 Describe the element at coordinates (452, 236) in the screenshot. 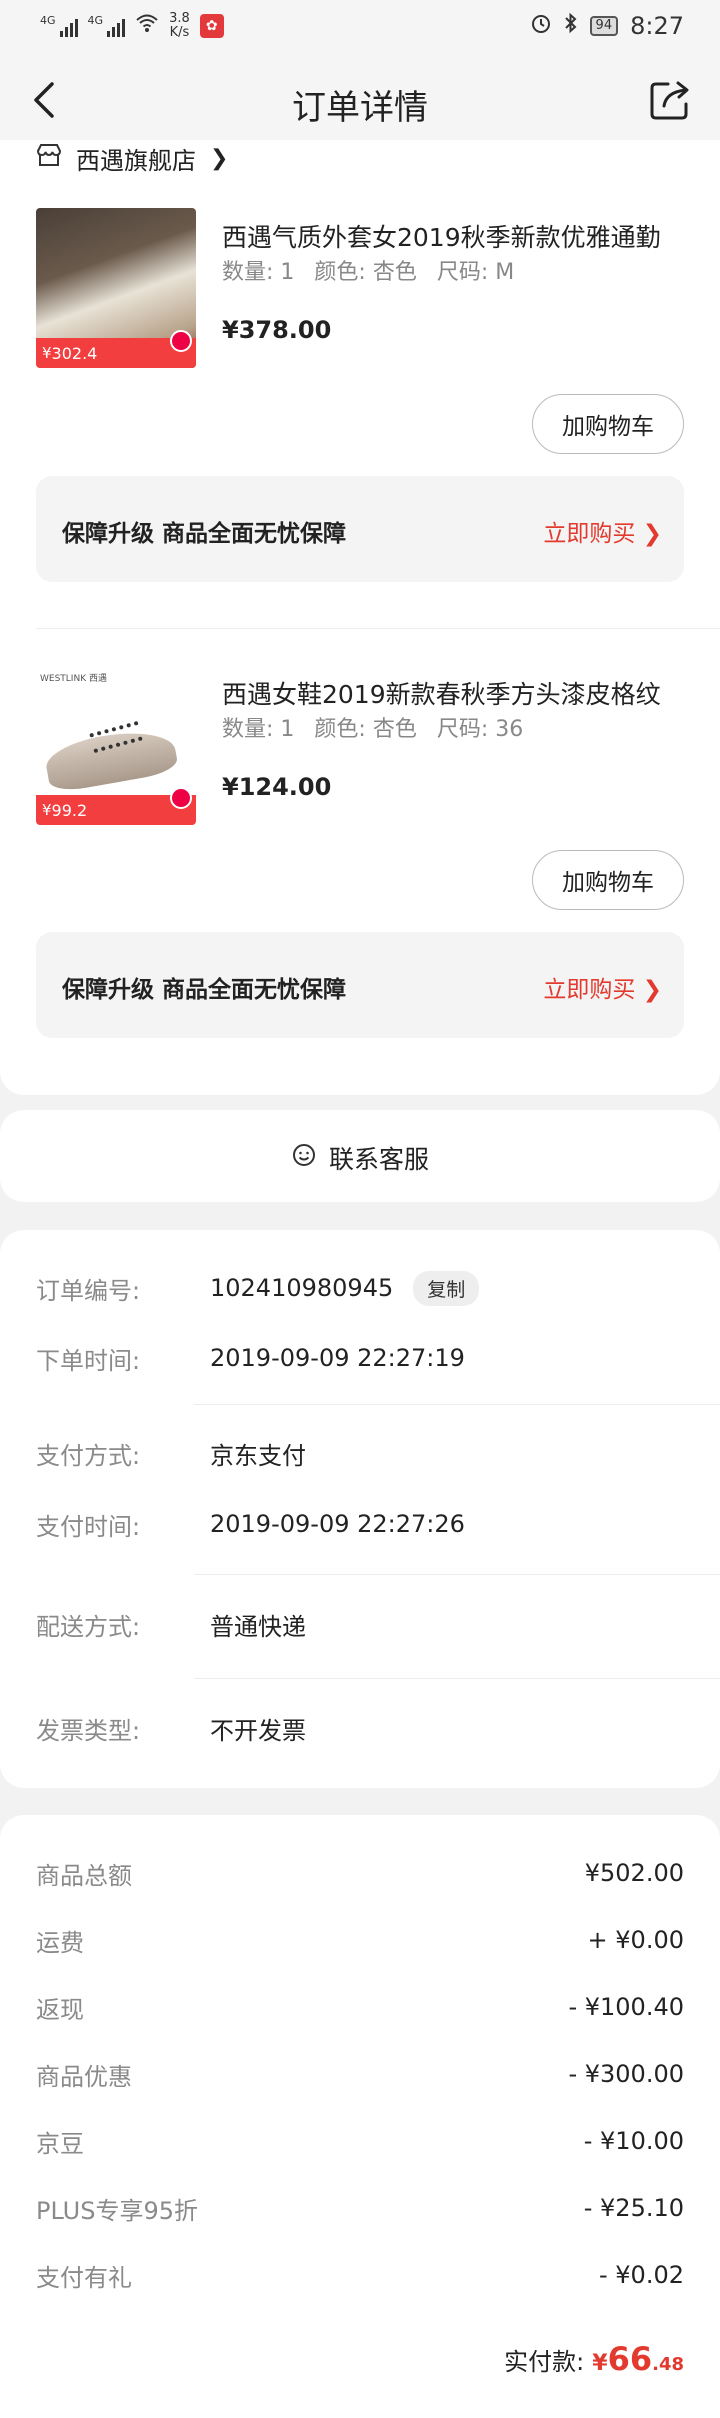

I see `product-title: 西遇气质外套女2019秋季新款优雅通勤` at that location.